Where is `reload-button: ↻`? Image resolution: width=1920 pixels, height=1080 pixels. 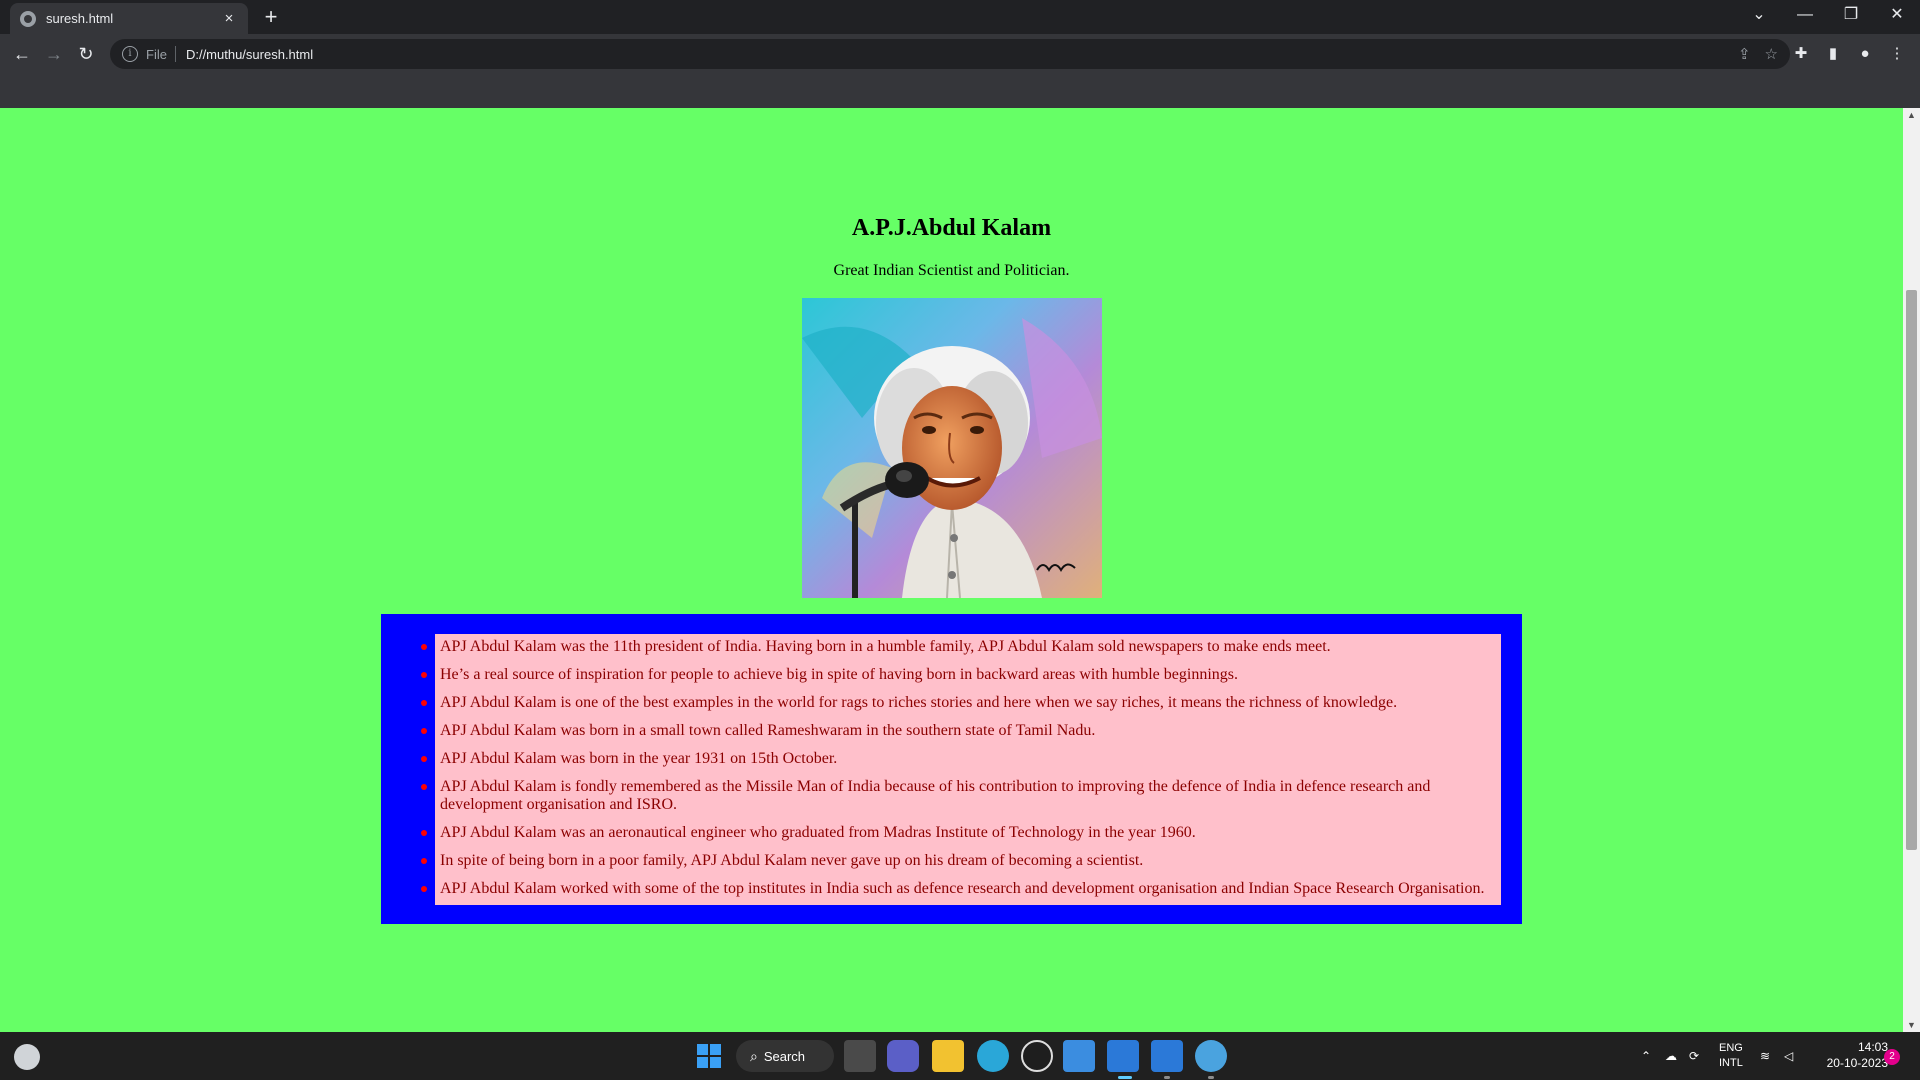
reload-button: ↻ is located at coordinates (86, 54).